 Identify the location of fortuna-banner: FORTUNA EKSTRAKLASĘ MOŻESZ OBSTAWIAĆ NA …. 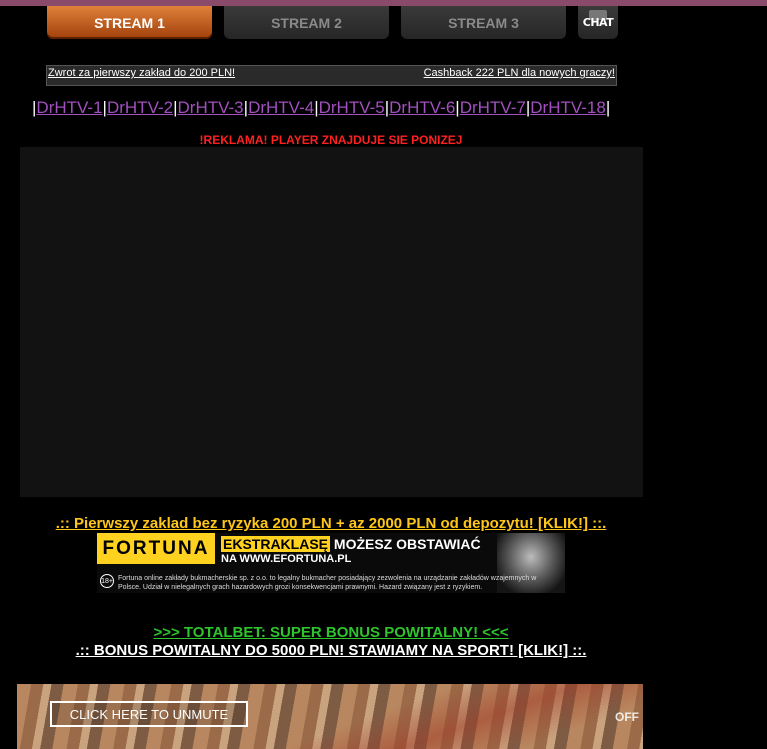
(331, 563).